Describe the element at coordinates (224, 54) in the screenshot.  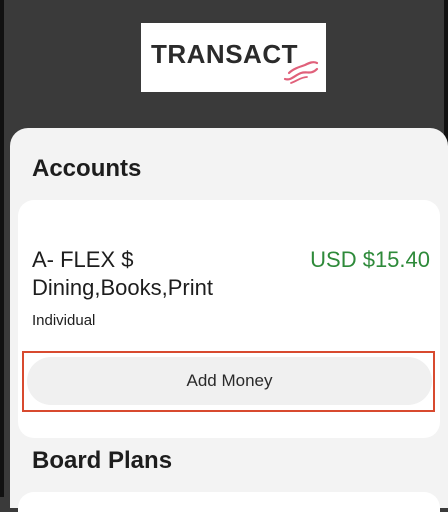
I see `logo-text: TRANSACT` at that location.